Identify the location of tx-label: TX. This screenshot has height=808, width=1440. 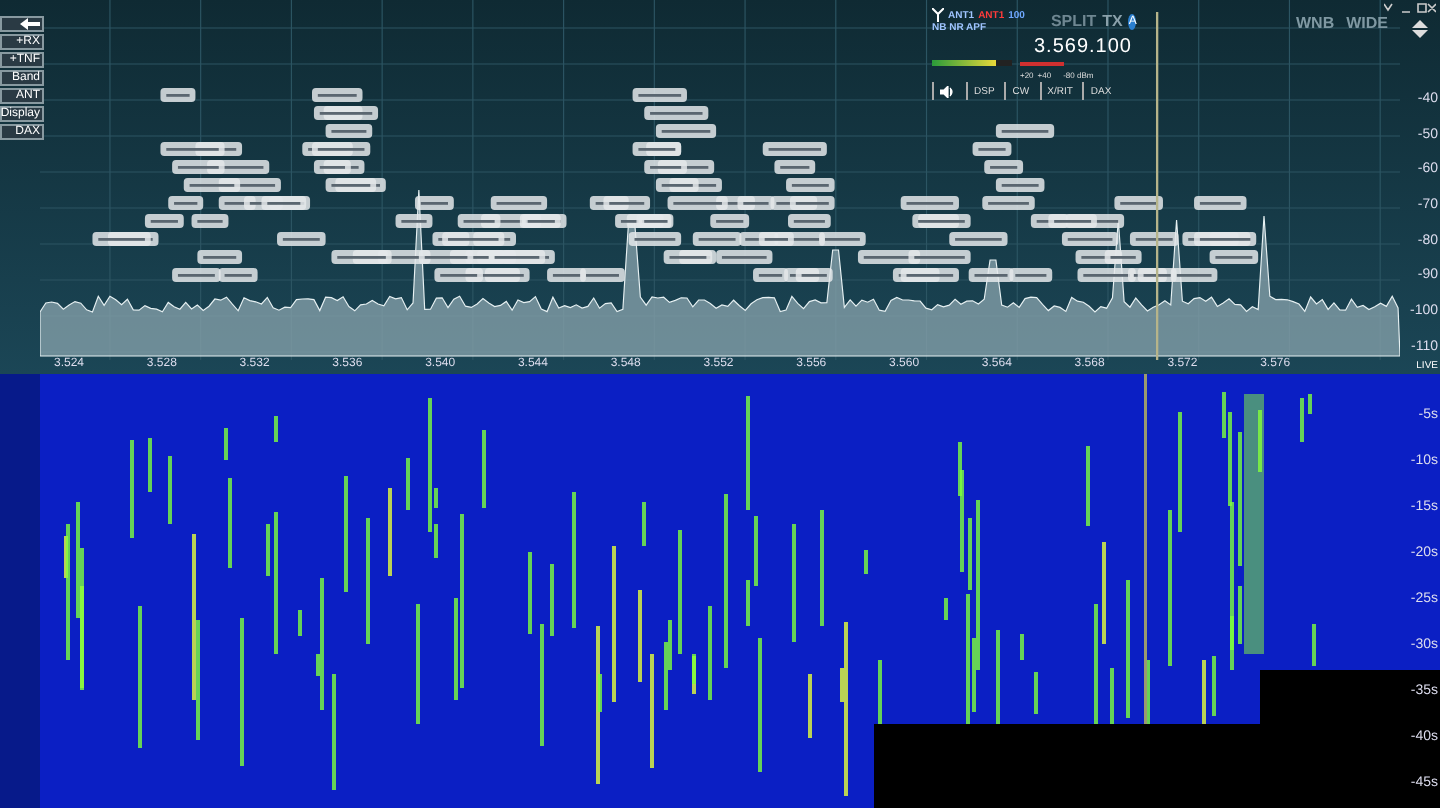
(1112, 21).